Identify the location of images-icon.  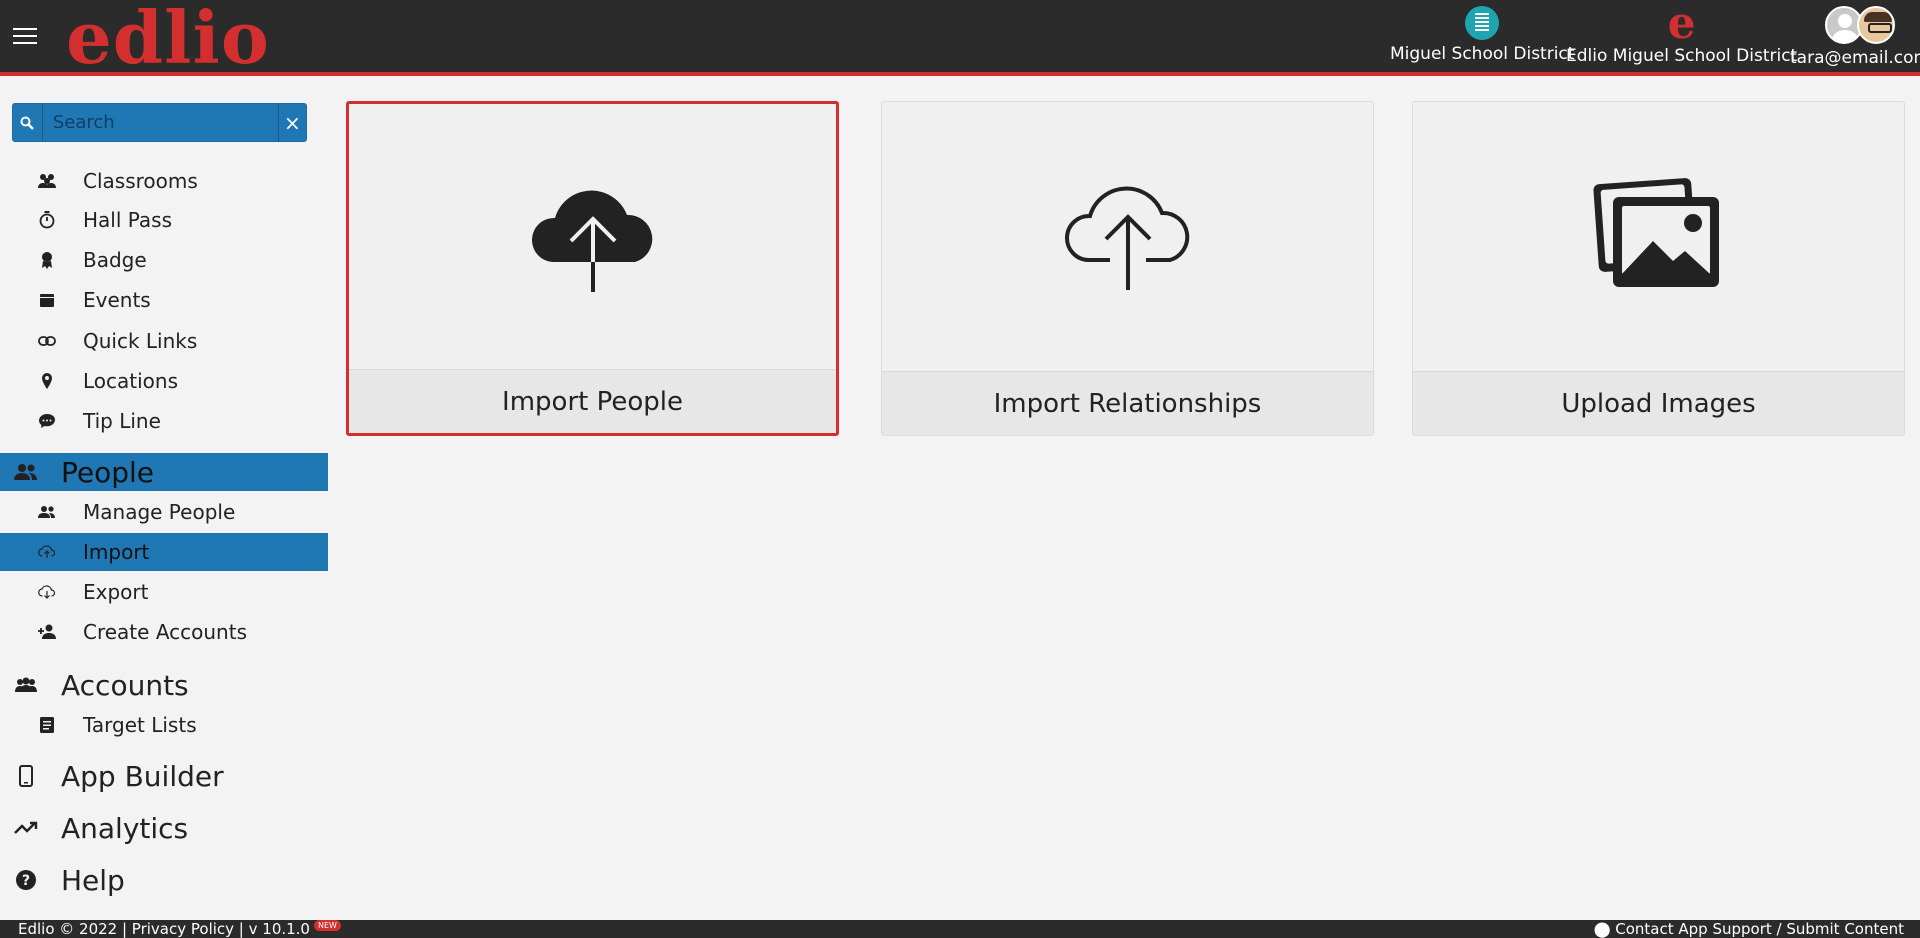
(1659, 237).